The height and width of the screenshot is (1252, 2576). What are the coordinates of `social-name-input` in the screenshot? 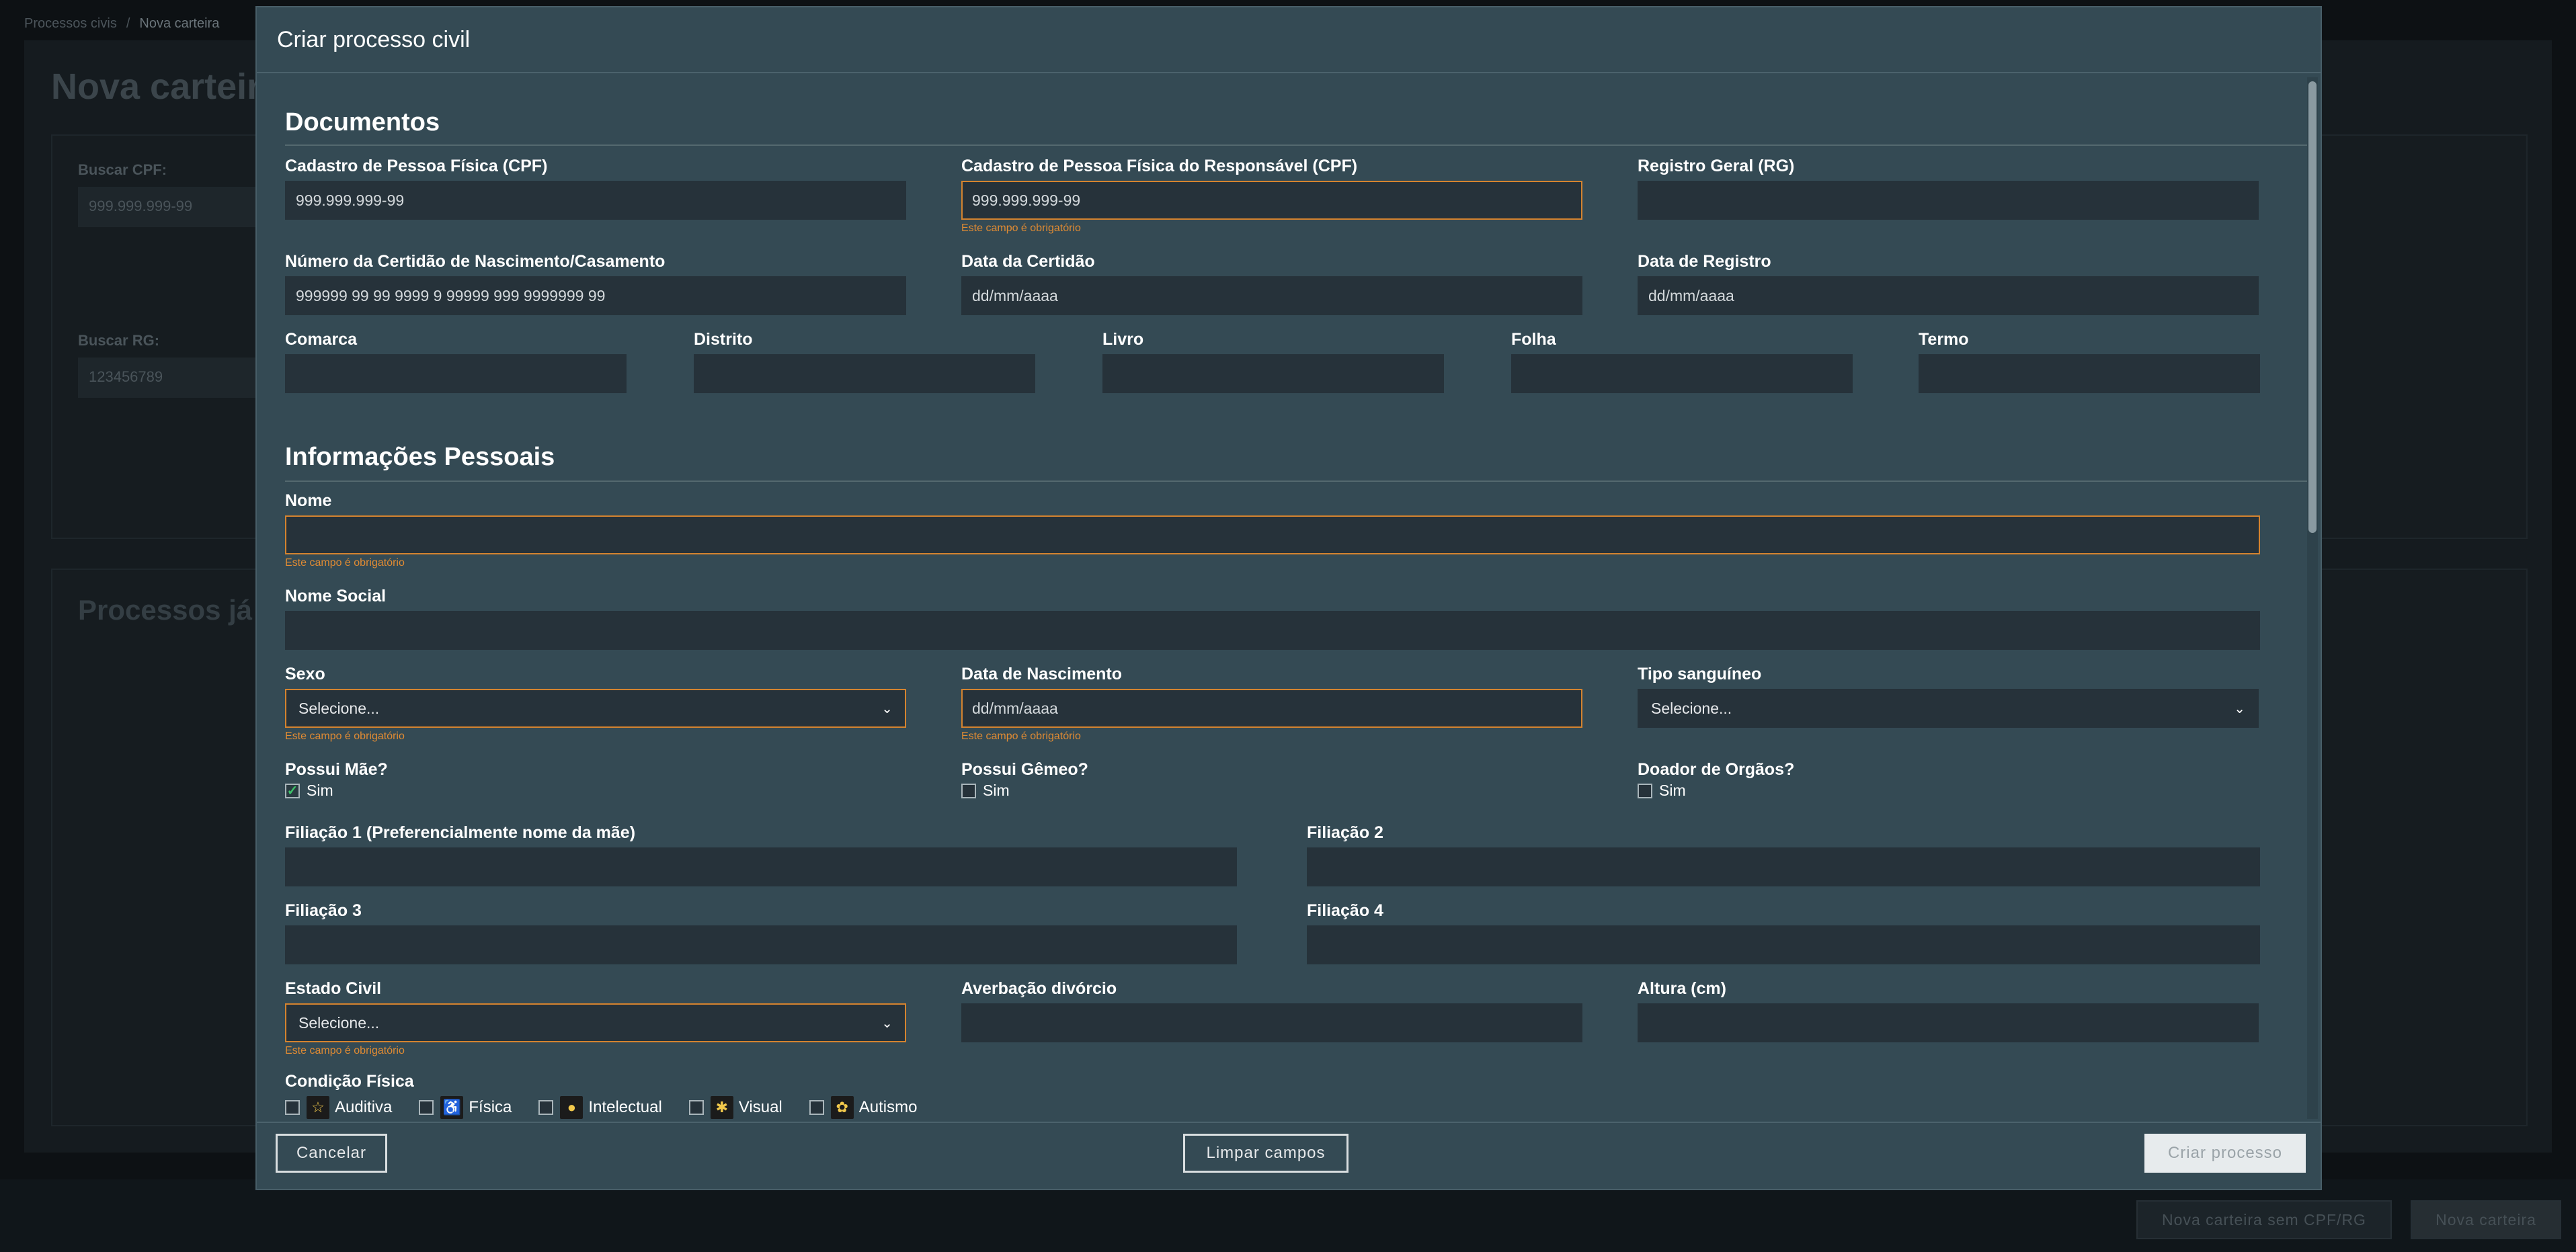 It's located at (1272, 630).